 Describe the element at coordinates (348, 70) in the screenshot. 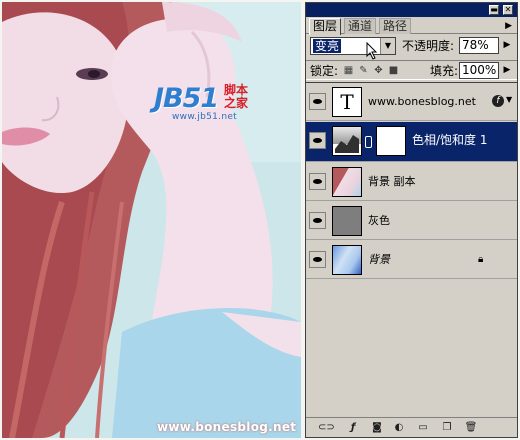

I see `lock-transparency-icon: ▦` at that location.